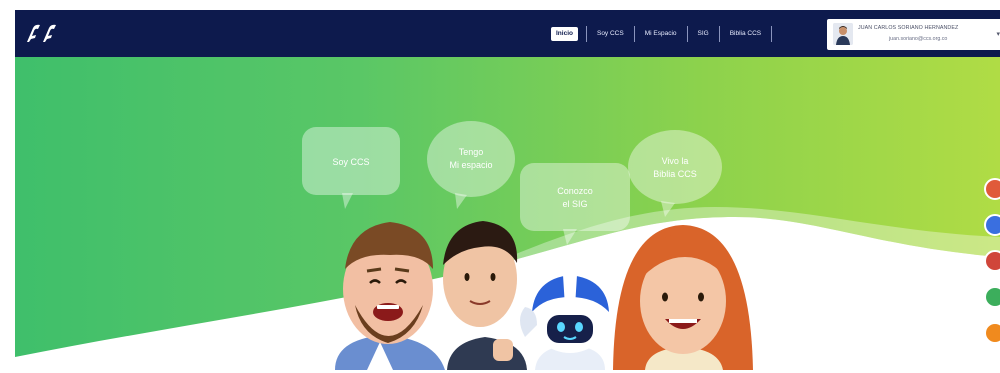 This screenshot has width=1000, height=373. Describe the element at coordinates (843, 34) in the screenshot. I see `avatar` at that location.